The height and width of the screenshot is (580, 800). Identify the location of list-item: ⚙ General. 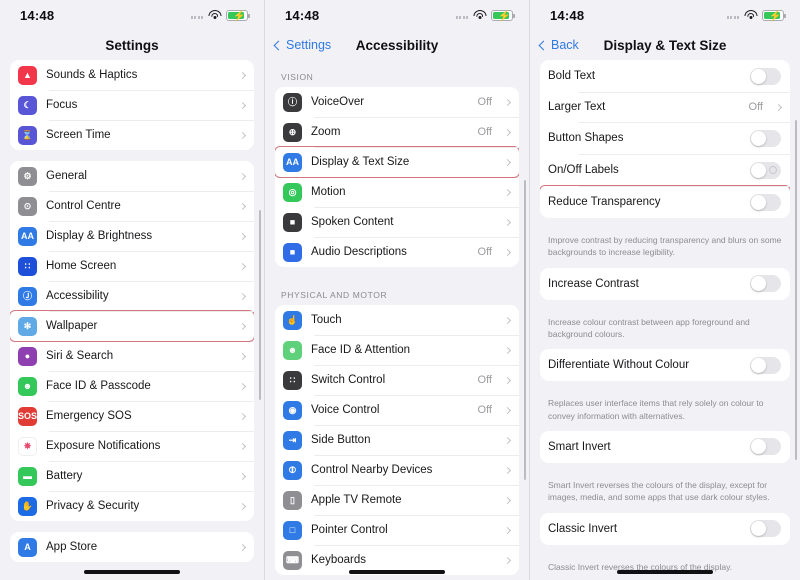
(132, 176).